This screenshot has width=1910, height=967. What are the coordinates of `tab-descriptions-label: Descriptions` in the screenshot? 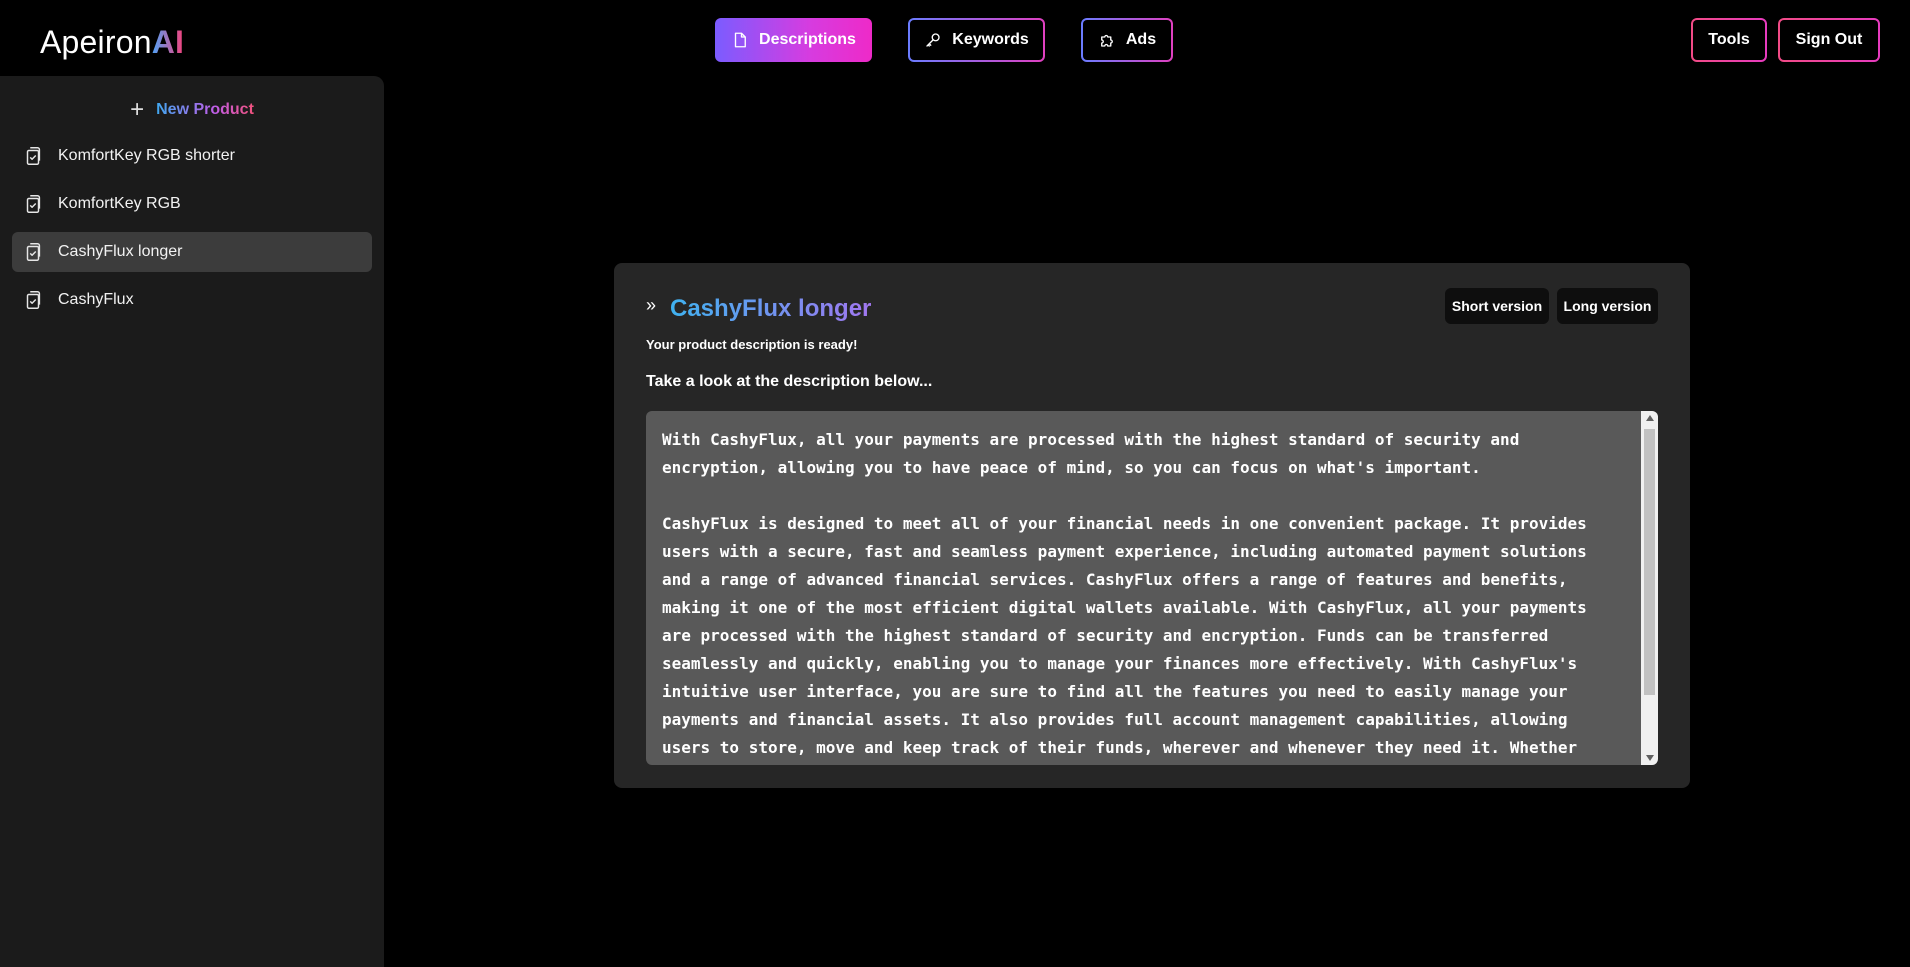 It's located at (807, 39).